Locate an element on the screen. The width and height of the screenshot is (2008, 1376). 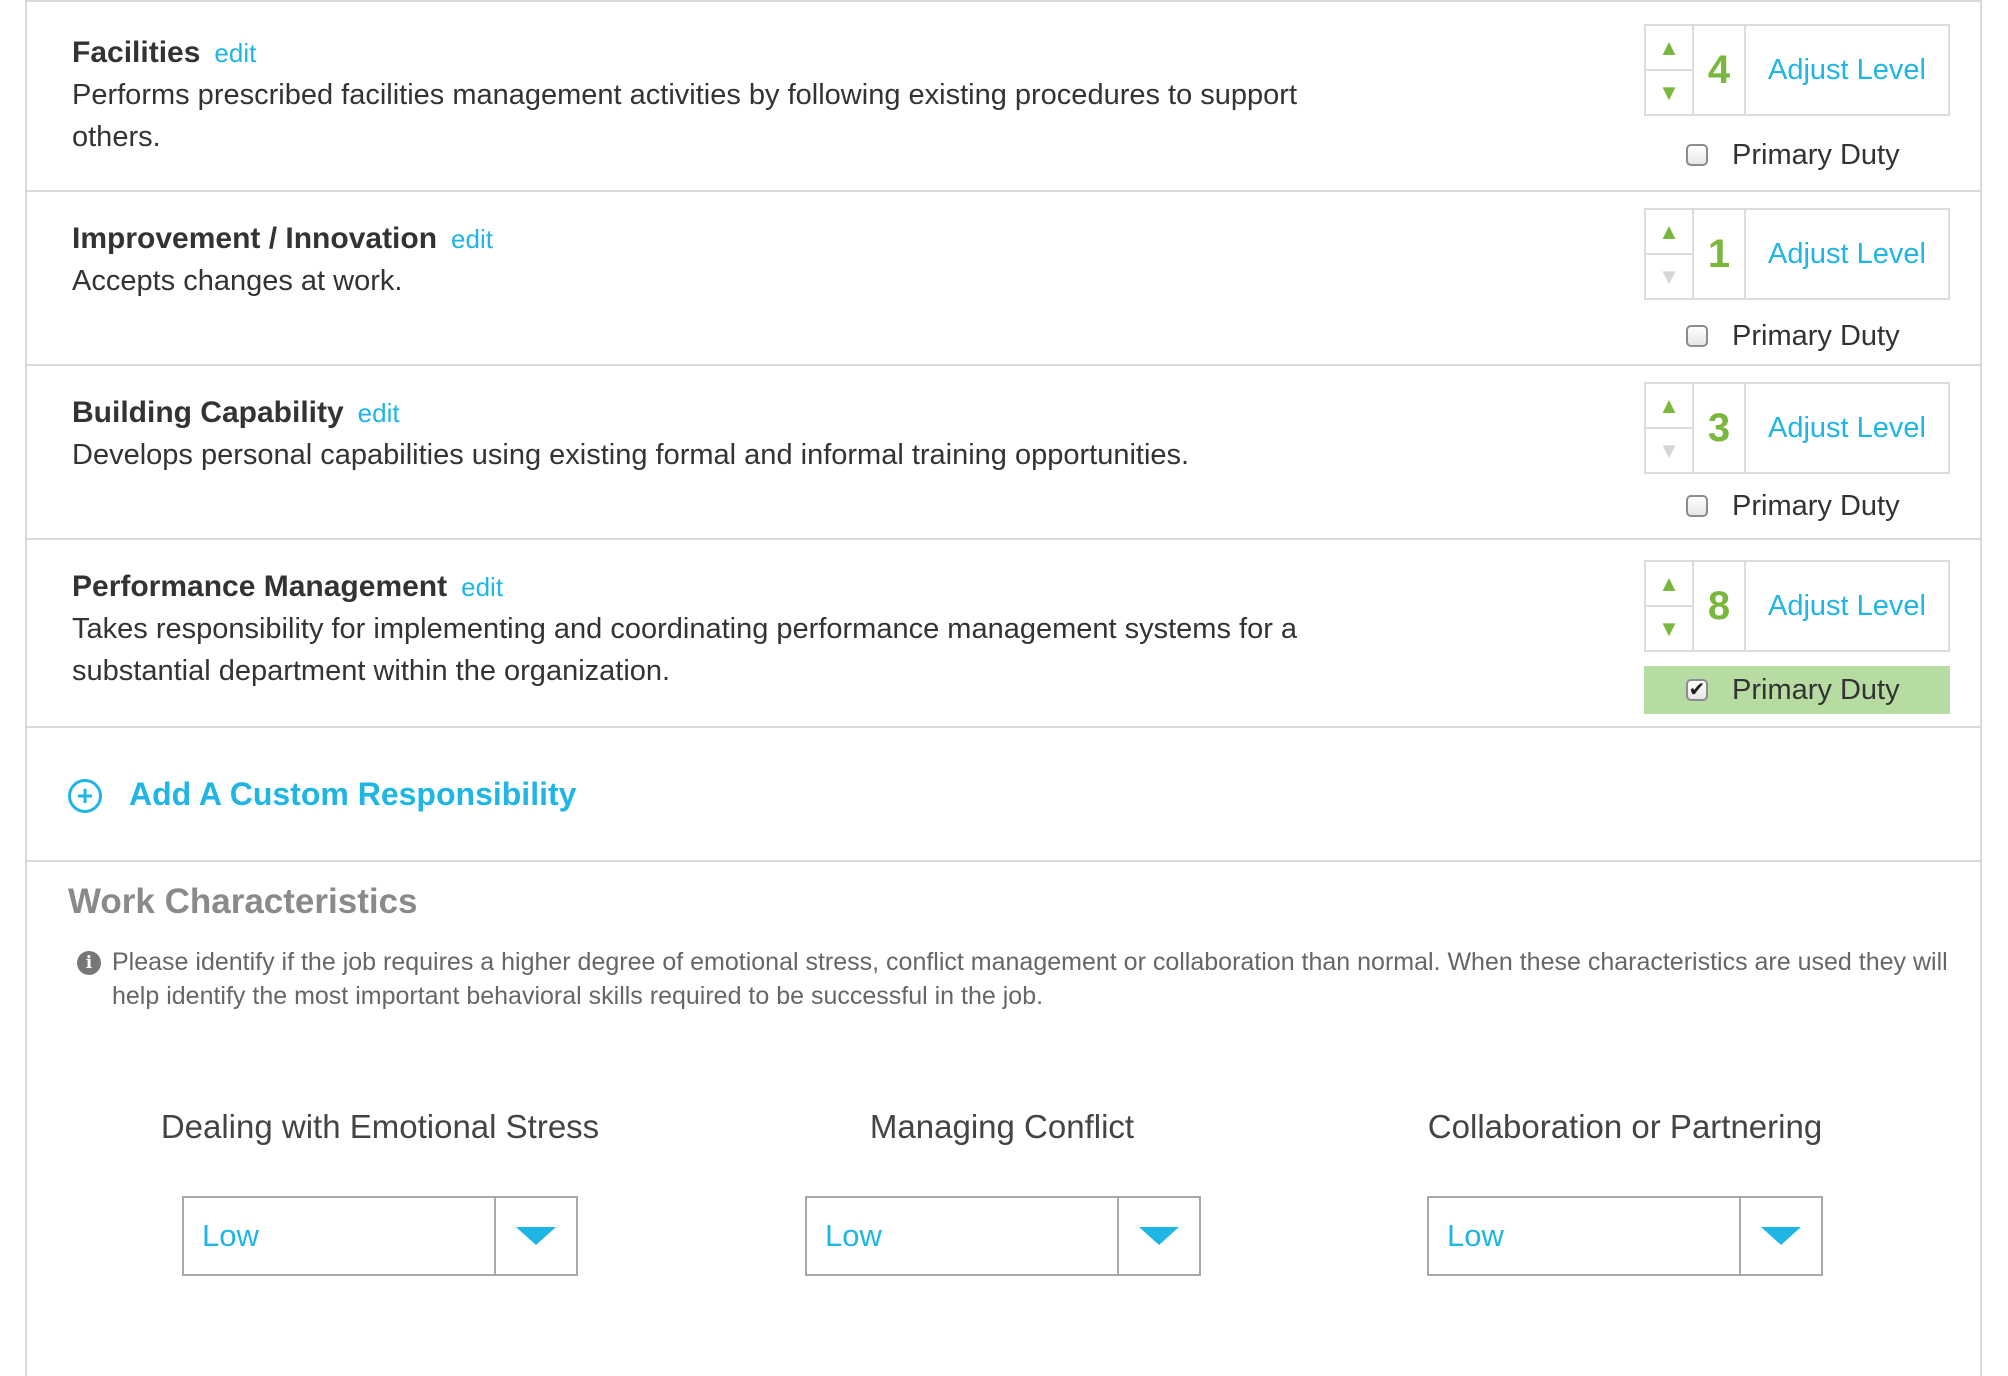
characteristic-label: Managing Conflict is located at coordinates (1002, 1126).